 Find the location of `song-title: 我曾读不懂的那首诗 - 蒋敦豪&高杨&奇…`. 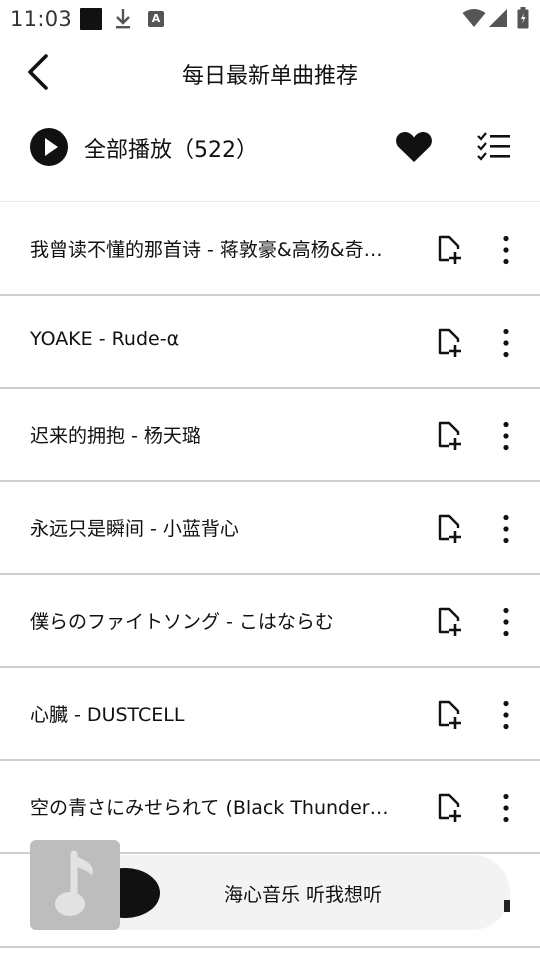

song-title: 我曾读不懂的那首诗 - 蒋敦豪&高杨&奇… is located at coordinates (206, 250).